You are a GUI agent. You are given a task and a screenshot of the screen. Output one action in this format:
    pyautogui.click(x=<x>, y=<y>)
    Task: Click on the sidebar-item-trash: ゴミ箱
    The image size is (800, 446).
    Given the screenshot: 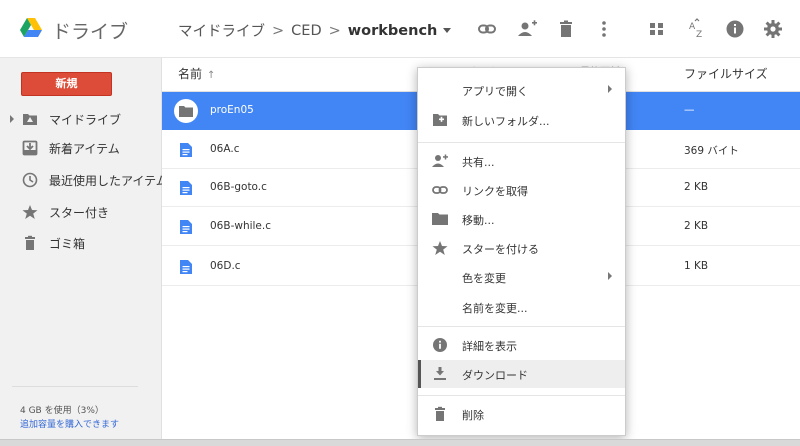 What is the action you would take?
    pyautogui.click(x=81, y=243)
    